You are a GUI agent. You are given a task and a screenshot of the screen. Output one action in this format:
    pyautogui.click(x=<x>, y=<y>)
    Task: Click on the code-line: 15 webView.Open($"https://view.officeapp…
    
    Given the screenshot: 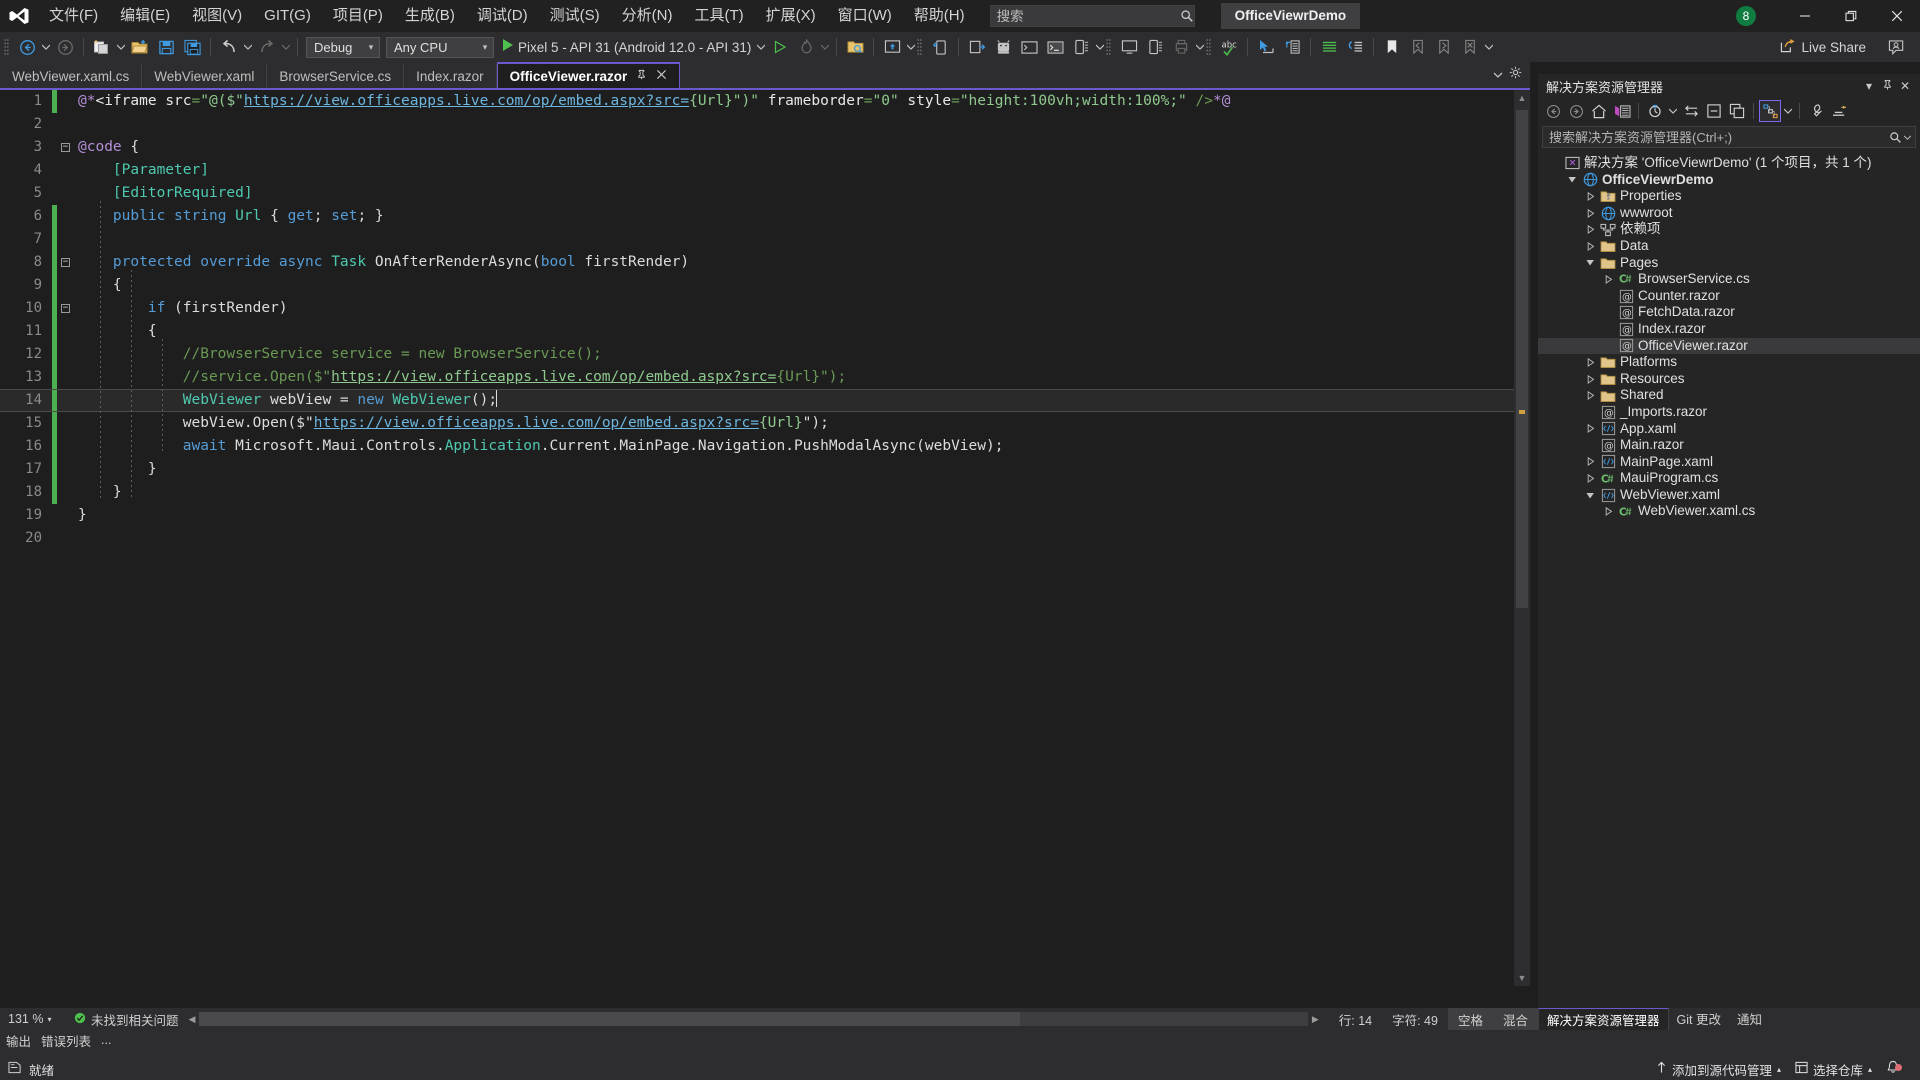 What is the action you would take?
    pyautogui.click(x=757, y=423)
    